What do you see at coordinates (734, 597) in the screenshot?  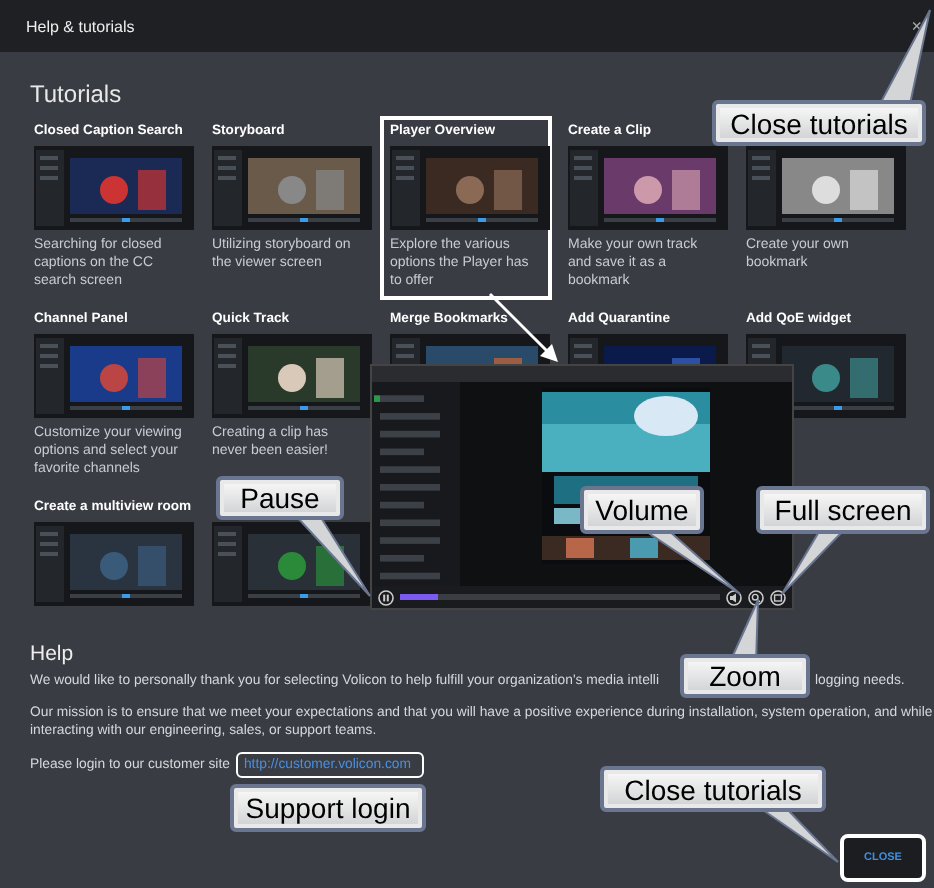 I see `volume-icon` at bounding box center [734, 597].